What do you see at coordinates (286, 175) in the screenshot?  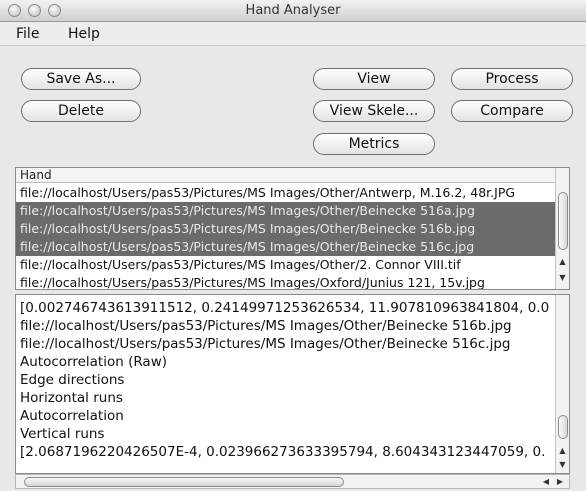 I see `list-header: Hand` at bounding box center [286, 175].